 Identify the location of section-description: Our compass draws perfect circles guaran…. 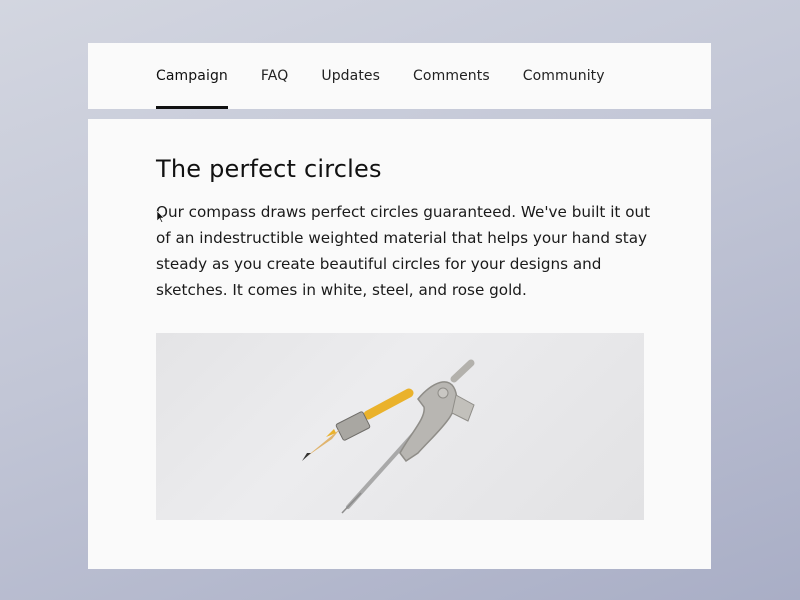
(403, 251).